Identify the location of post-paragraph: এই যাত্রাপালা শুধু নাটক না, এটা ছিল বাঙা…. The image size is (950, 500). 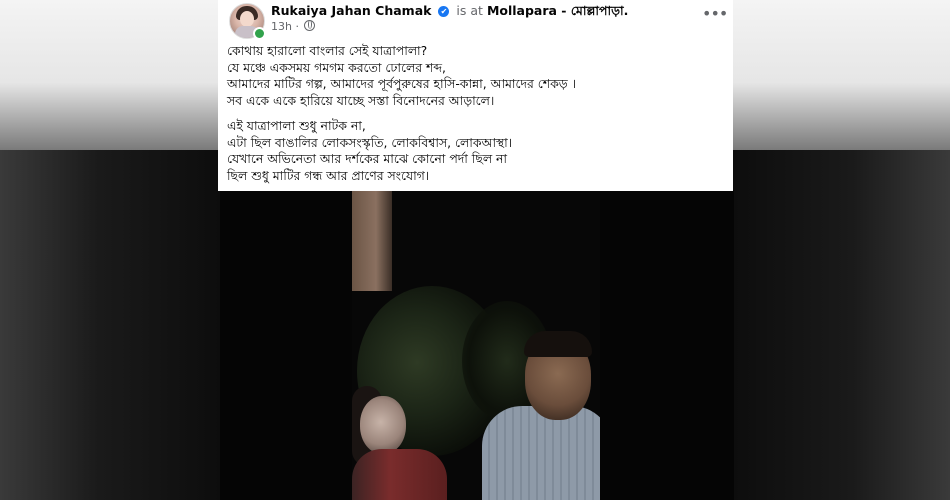
(477, 151).